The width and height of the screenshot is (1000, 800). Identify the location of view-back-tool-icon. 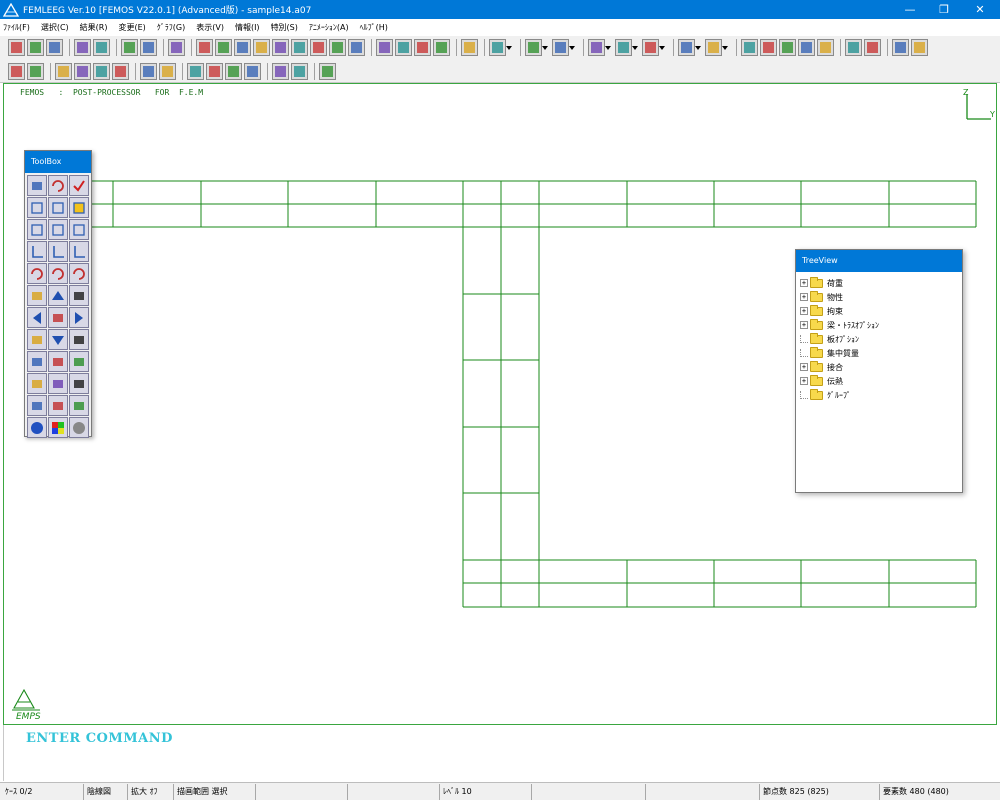
(58, 207).